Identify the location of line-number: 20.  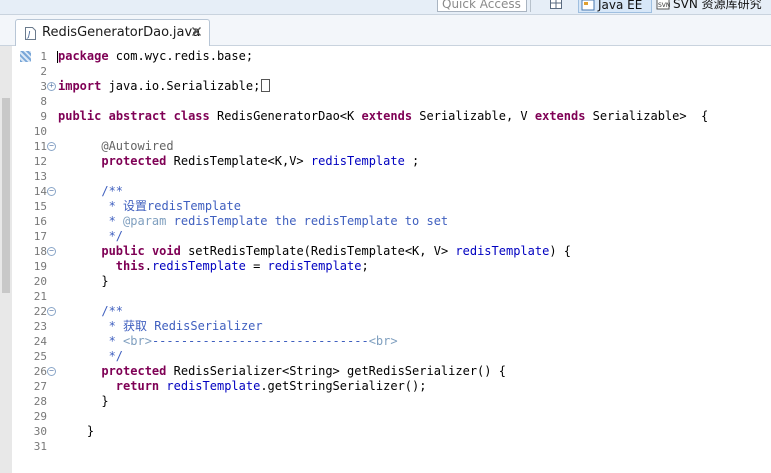
(40, 281).